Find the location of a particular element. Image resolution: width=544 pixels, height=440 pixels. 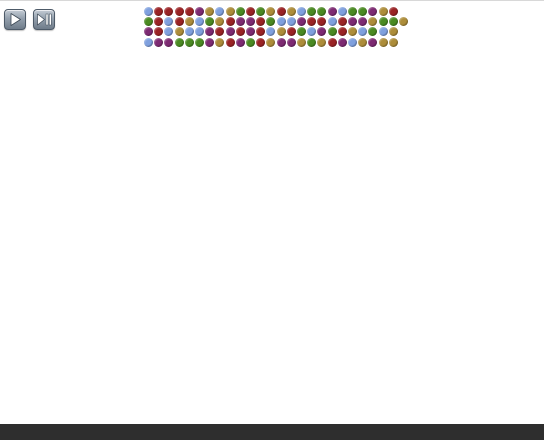

ball-grid is located at coordinates (276, 28).